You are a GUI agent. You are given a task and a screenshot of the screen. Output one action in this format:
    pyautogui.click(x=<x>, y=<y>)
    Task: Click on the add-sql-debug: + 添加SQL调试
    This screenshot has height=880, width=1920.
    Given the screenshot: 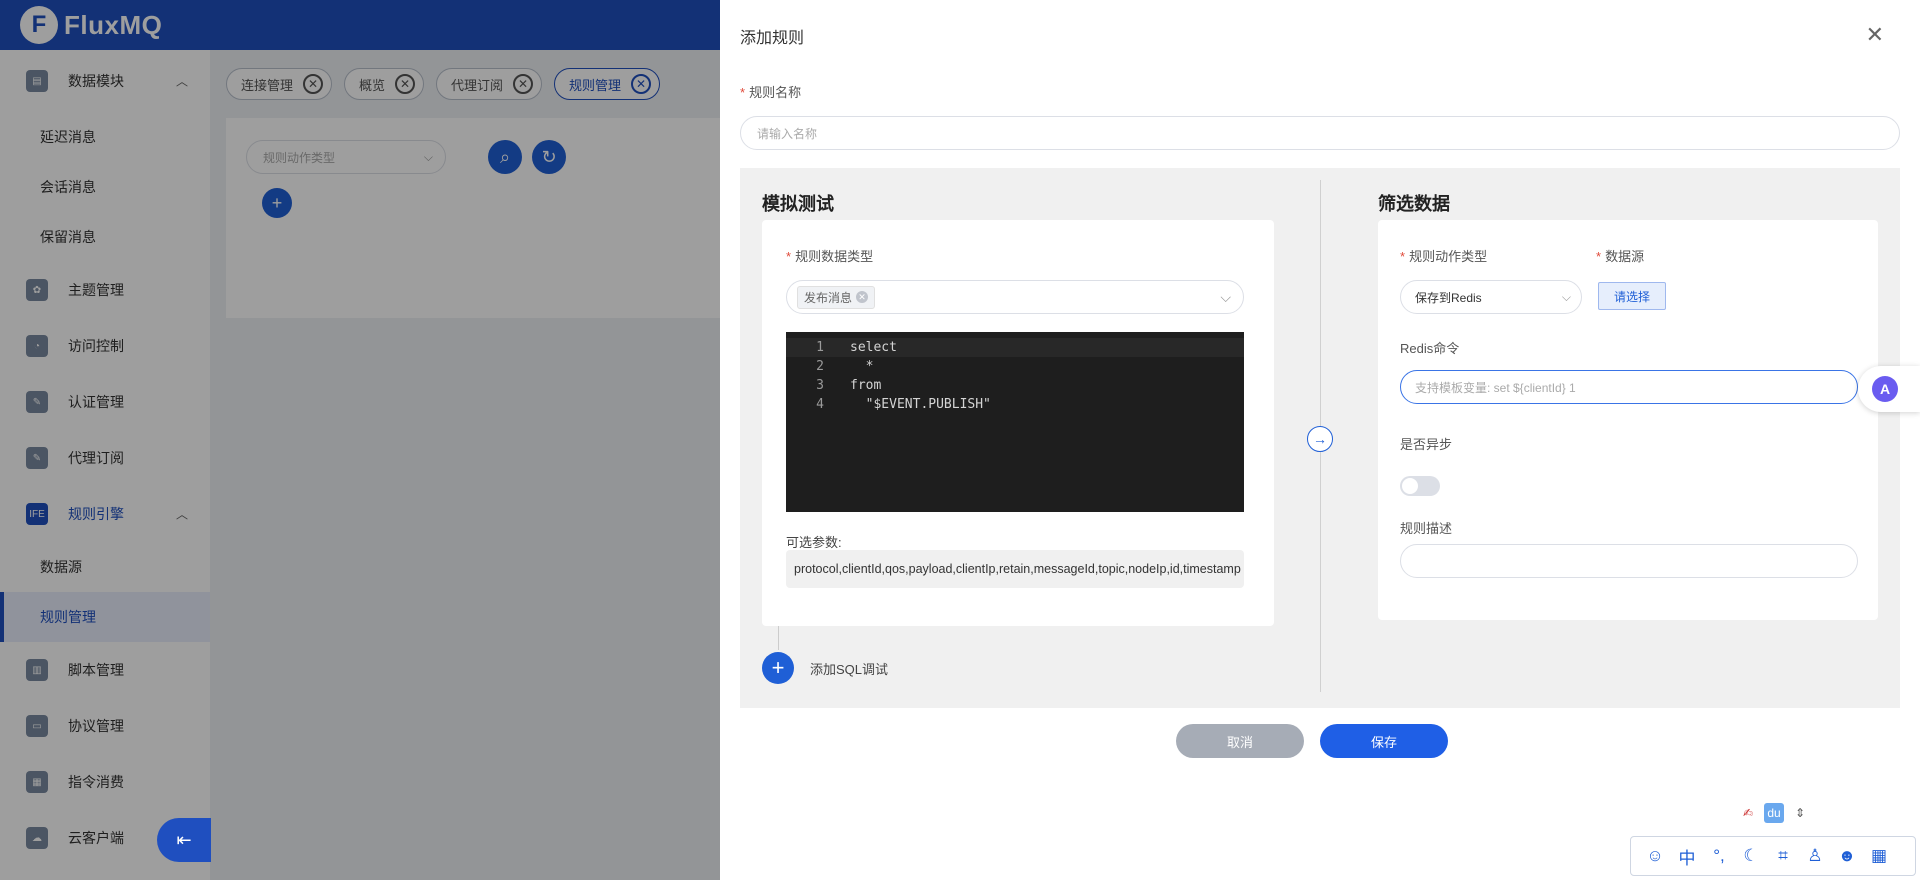 What is the action you would take?
    pyautogui.click(x=825, y=668)
    